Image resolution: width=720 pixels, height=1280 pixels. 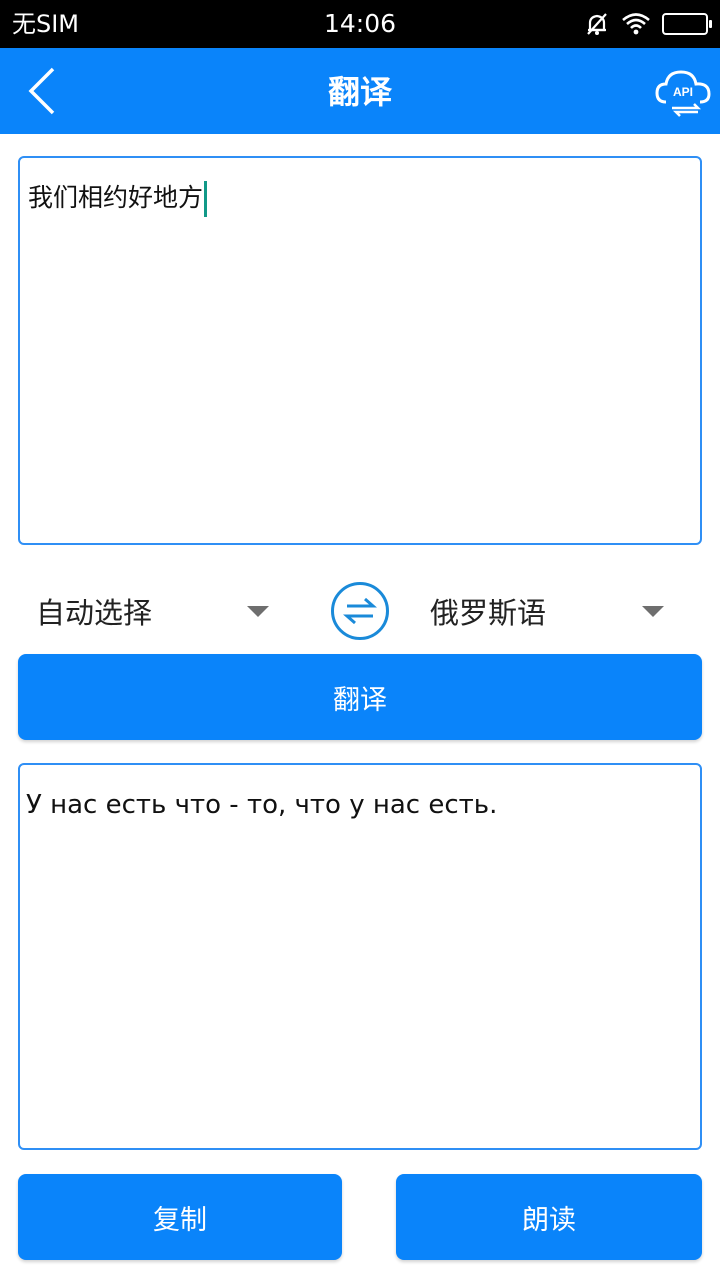 I want to click on app-bar: 翻译 API, so click(x=360, y=91).